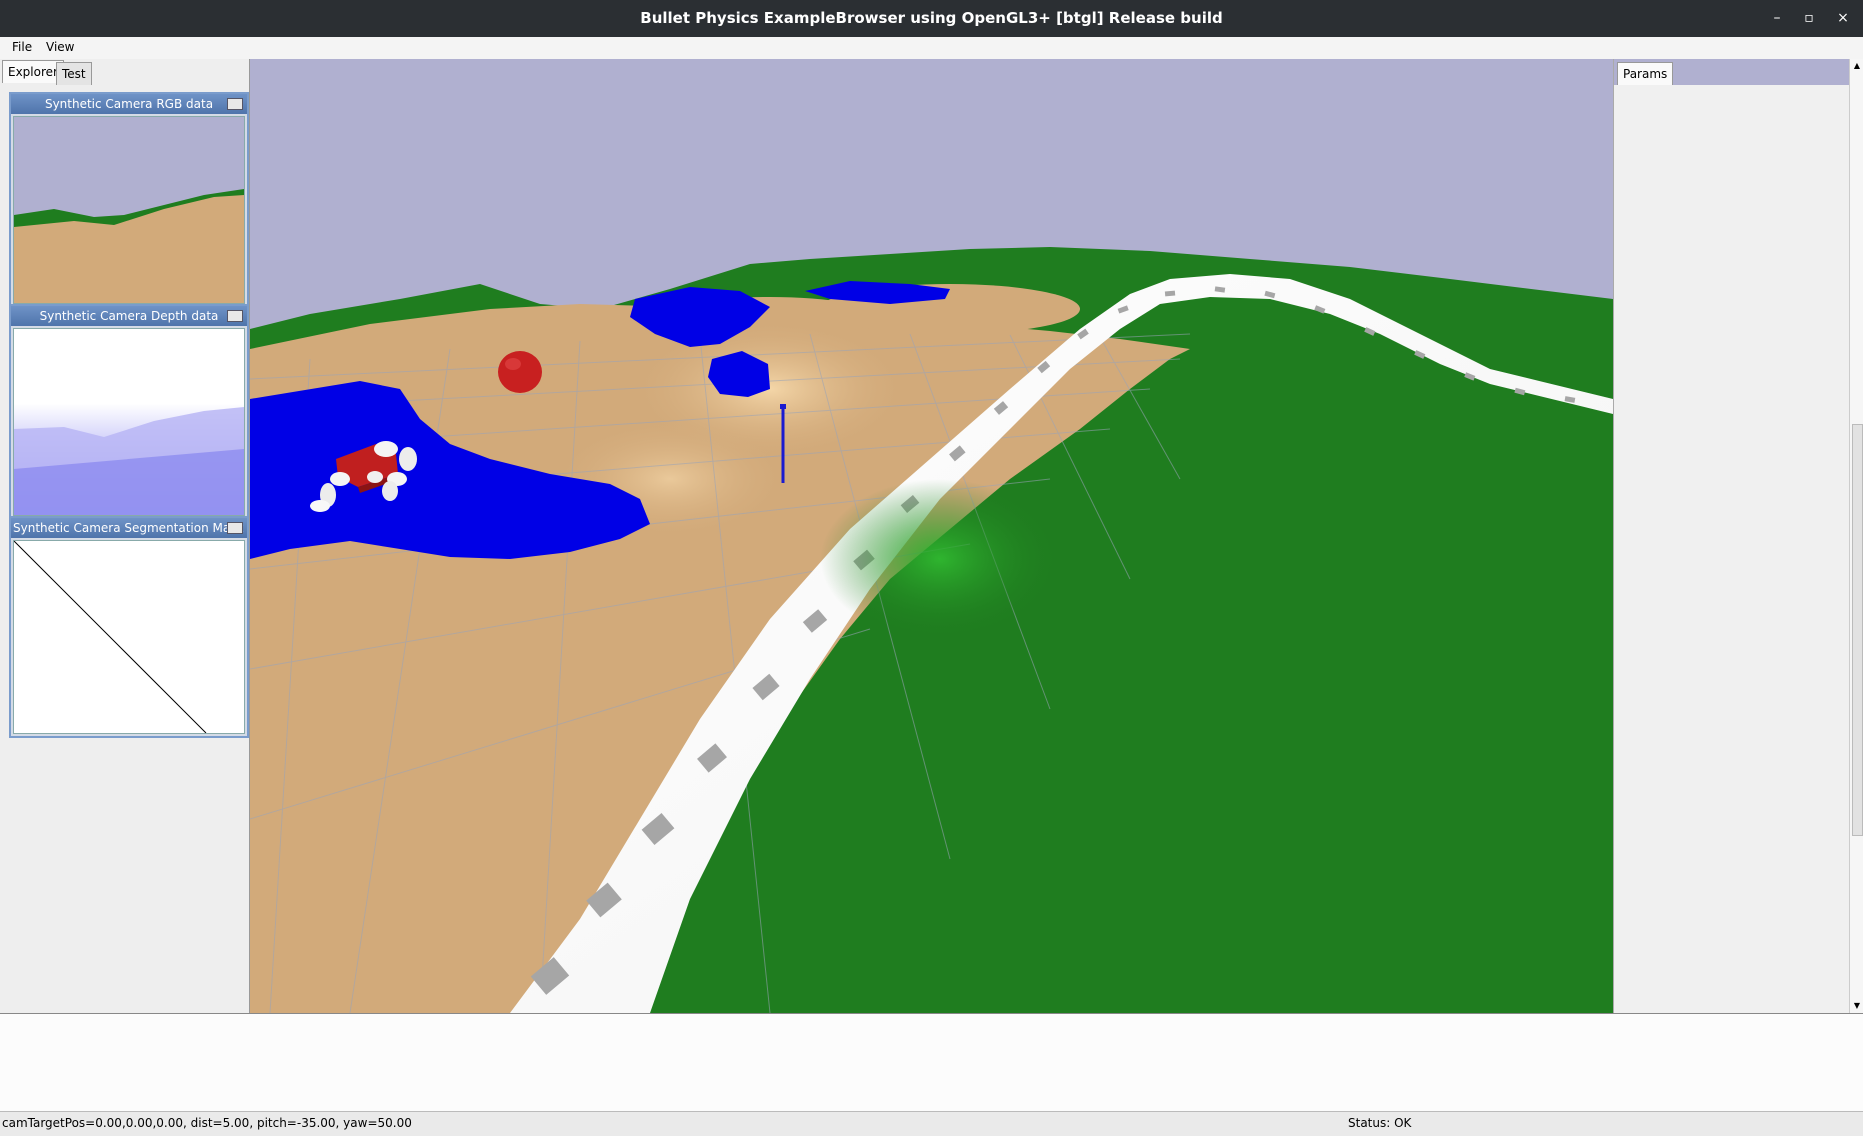 This screenshot has height=1136, width=1863. I want to click on menu-file: File, so click(22, 47).